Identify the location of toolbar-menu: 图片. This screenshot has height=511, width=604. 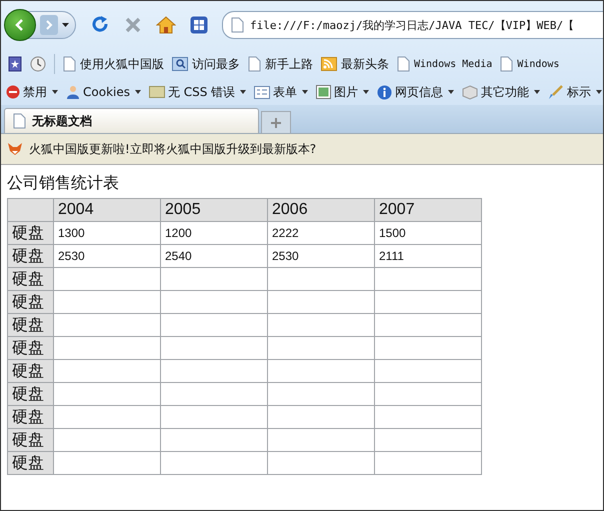
(343, 92).